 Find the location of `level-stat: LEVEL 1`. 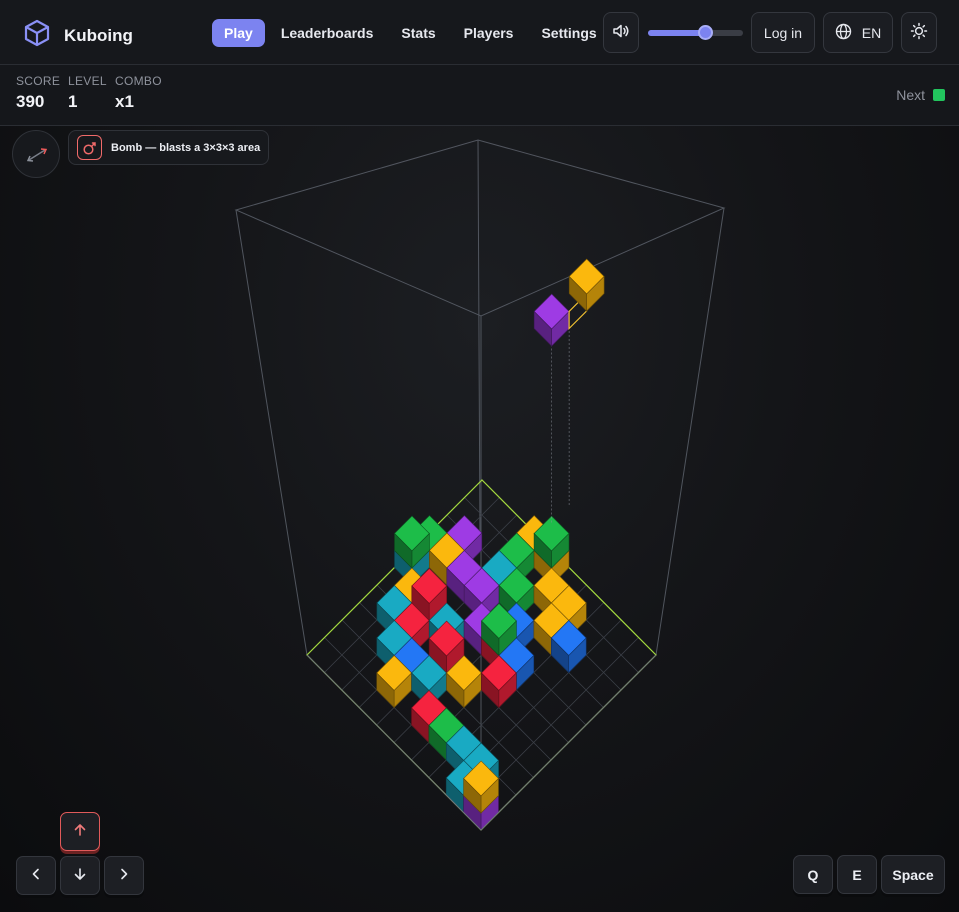

level-stat: LEVEL 1 is located at coordinates (87, 93).